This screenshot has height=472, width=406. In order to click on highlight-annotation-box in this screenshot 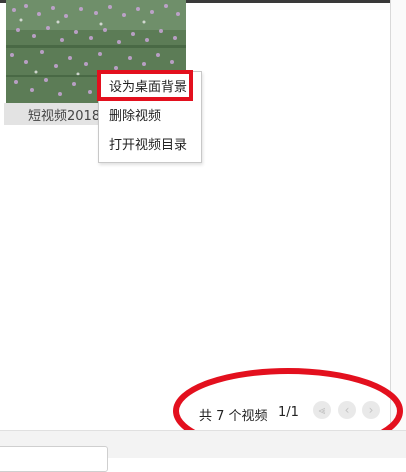, I will do `click(145, 85)`.